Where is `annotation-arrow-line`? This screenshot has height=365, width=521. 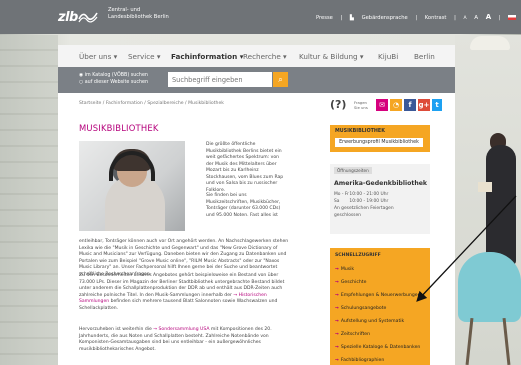
annotation-arrow-line is located at coordinates (466, 248).